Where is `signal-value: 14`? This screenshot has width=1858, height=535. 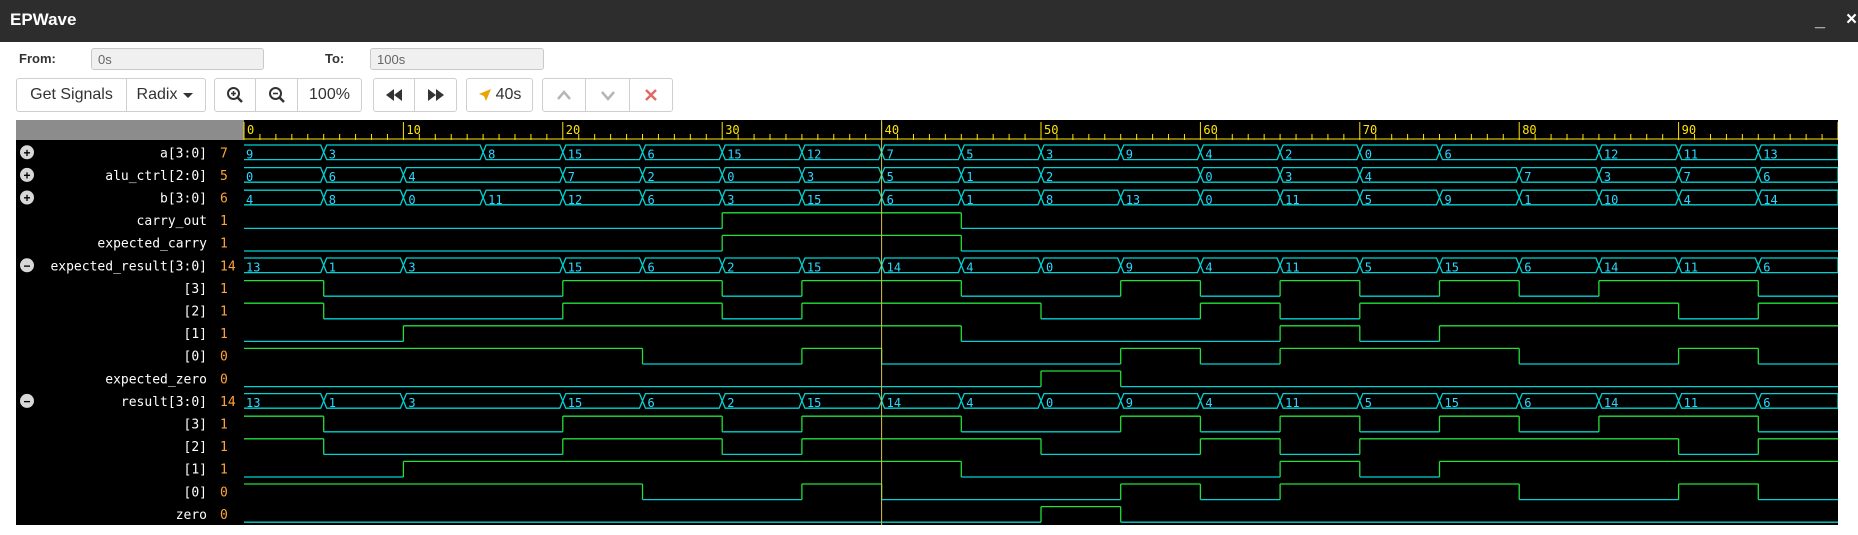
signal-value: 14 is located at coordinates (228, 402).